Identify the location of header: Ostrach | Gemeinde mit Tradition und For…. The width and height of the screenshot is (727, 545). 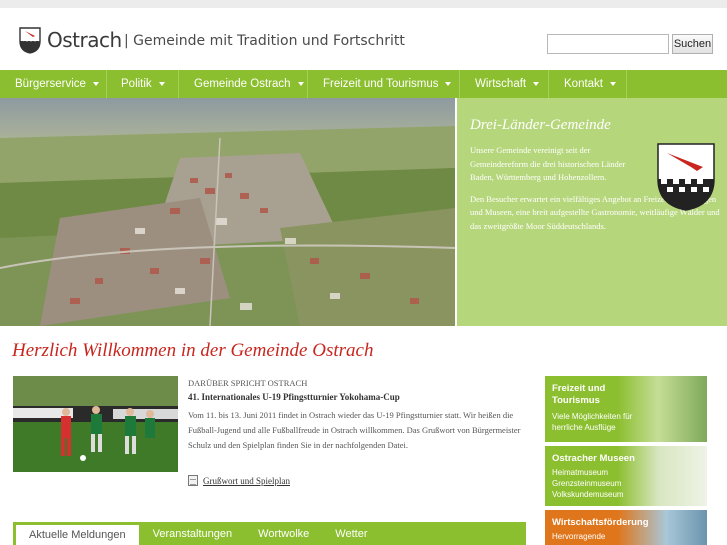
(363, 39).